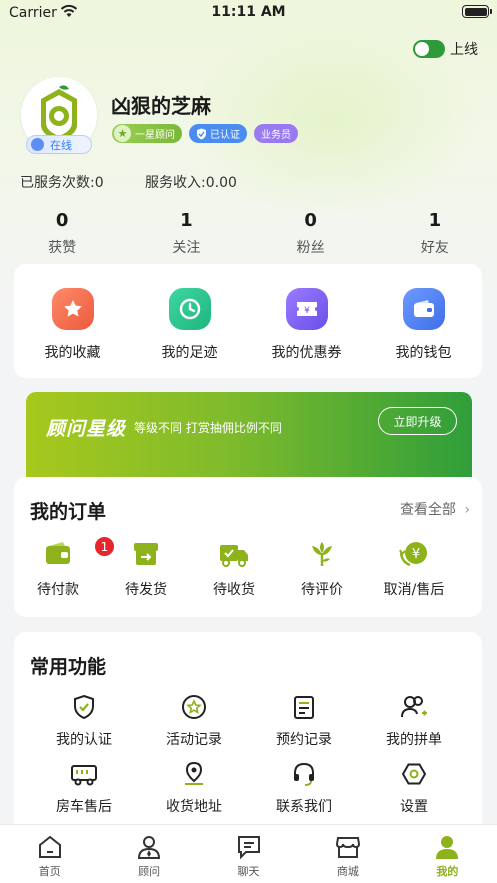 This screenshot has width=497, height=883. Describe the element at coordinates (467, 510) in the screenshot. I see `chevron-right-icon: ›` at that location.